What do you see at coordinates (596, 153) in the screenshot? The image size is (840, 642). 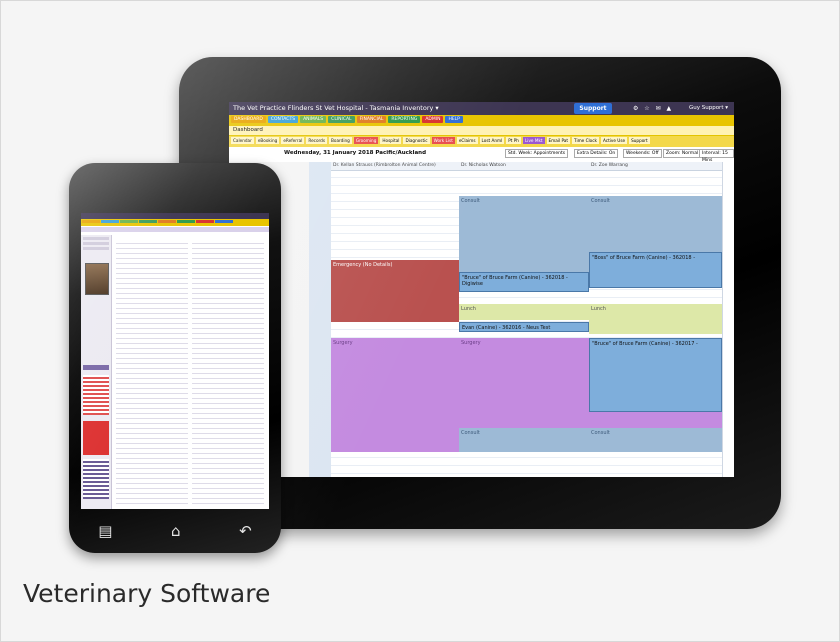 I see `details-select: Extra Details: On` at bounding box center [596, 153].